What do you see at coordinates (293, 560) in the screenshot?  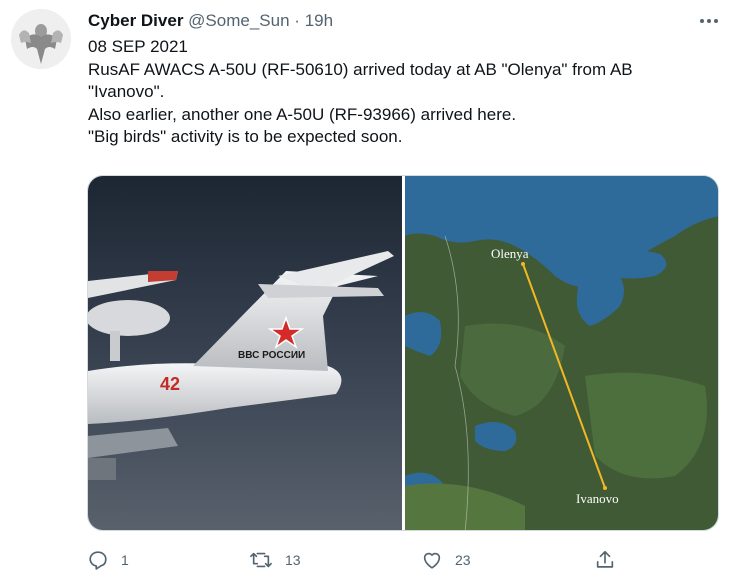 I see `retweet-count: 13` at bounding box center [293, 560].